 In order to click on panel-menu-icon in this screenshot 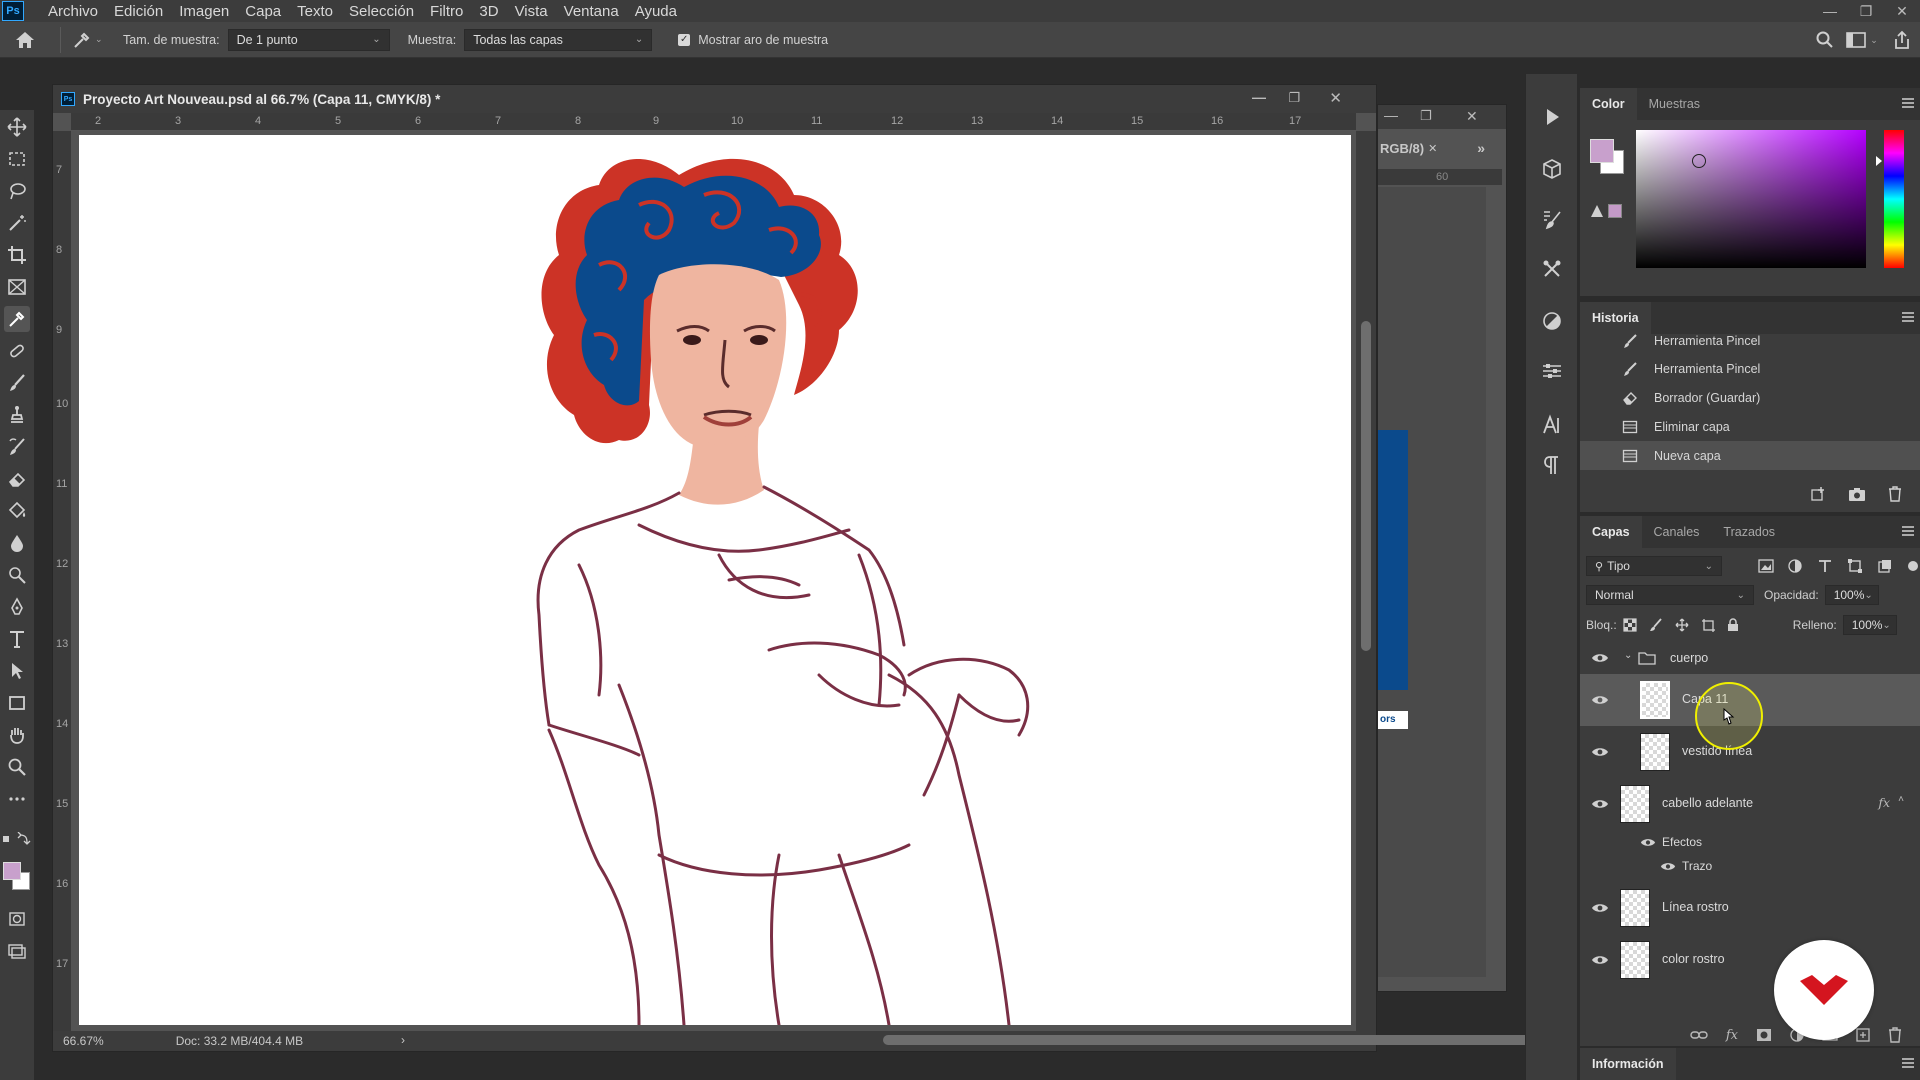, I will do `click(1908, 103)`.